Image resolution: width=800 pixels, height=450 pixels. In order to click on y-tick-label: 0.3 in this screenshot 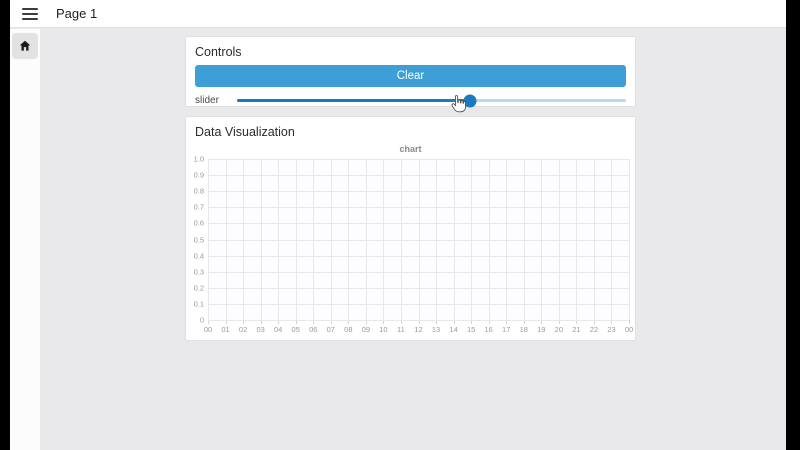, I will do `click(198, 272)`.